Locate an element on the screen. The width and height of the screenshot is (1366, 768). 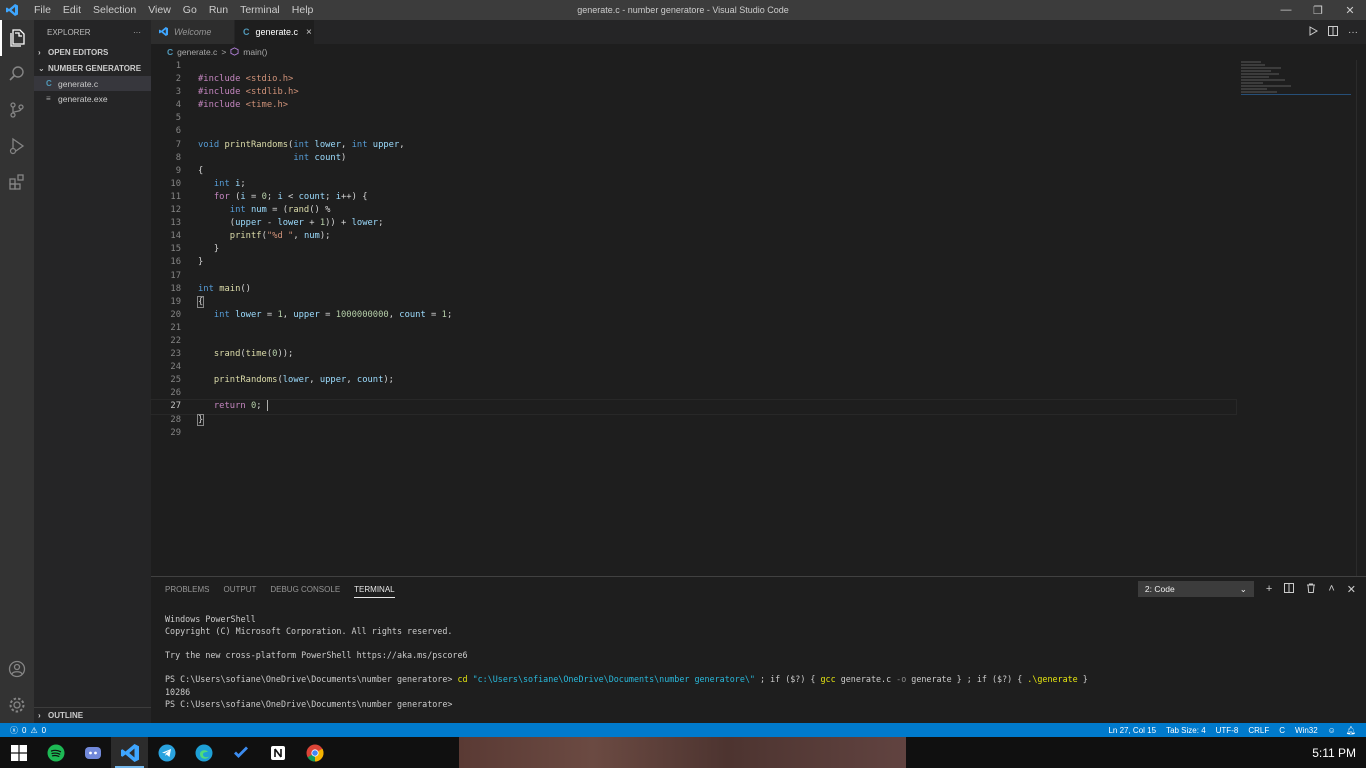
menu-go: Go is located at coordinates (190, 10).